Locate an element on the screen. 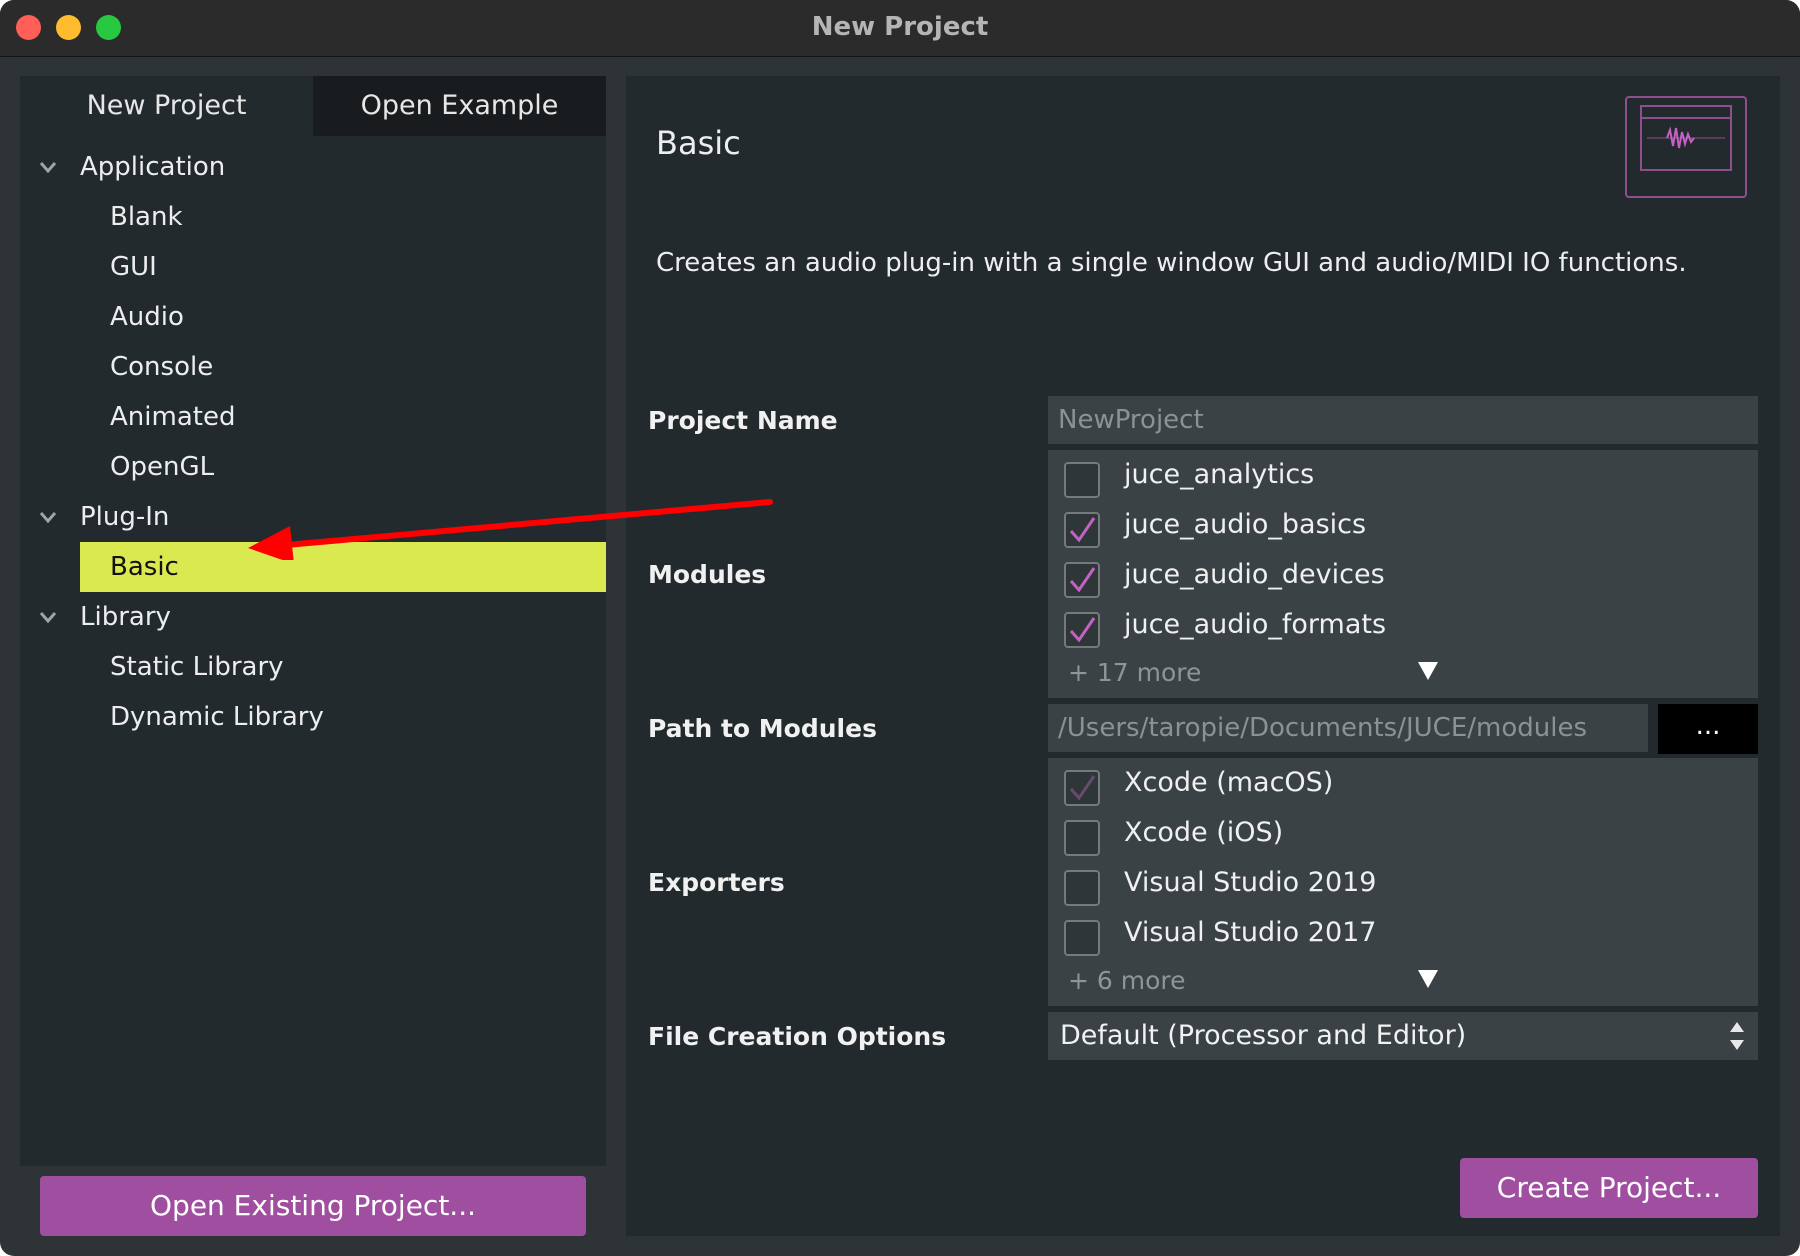 The width and height of the screenshot is (1800, 1256). exporter-row-visual-studio-2017: Visual Studio 2017 is located at coordinates (1404, 937).